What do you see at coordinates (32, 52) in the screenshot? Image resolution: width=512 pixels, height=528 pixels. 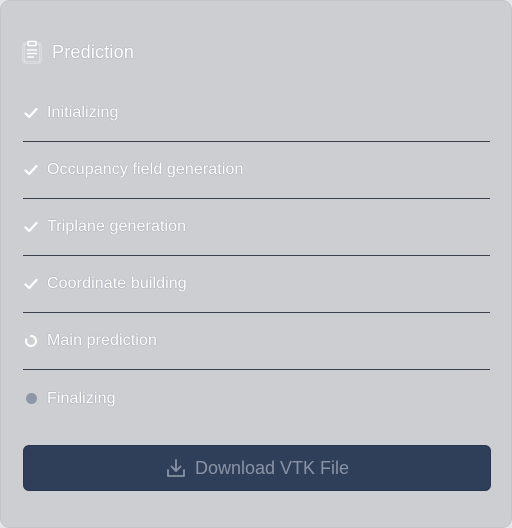 I see `clipboard-icon` at bounding box center [32, 52].